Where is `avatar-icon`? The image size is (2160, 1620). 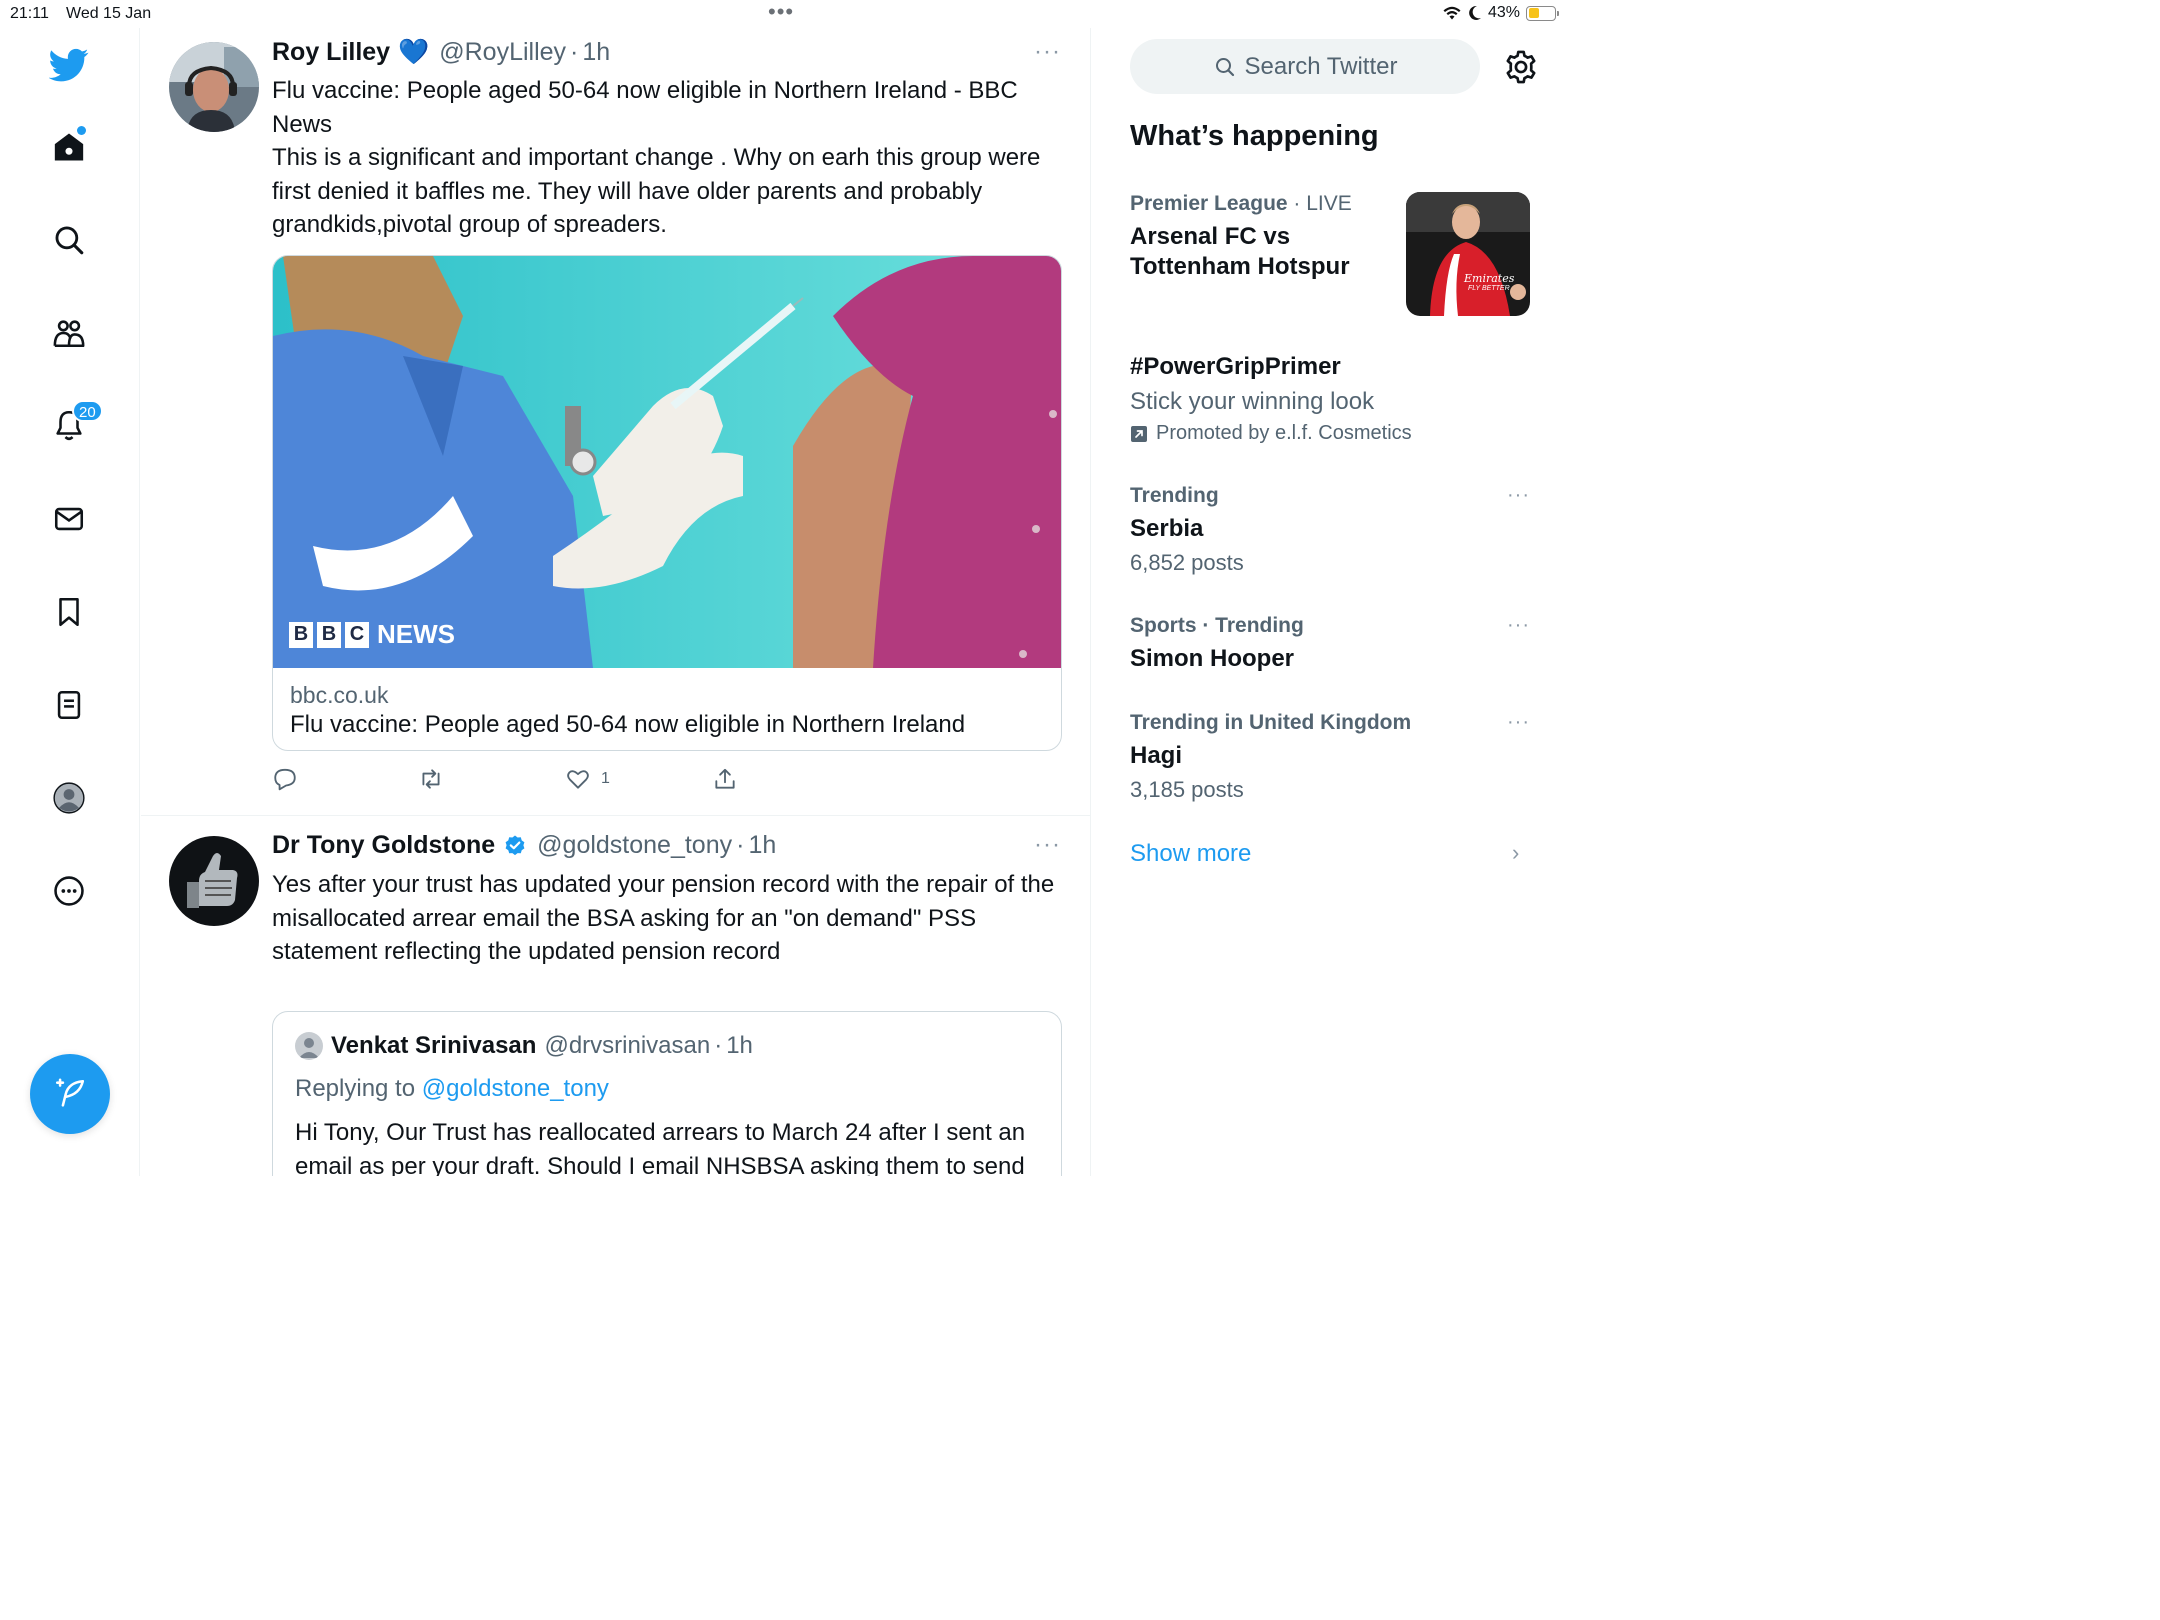 avatar-icon is located at coordinates (69, 798).